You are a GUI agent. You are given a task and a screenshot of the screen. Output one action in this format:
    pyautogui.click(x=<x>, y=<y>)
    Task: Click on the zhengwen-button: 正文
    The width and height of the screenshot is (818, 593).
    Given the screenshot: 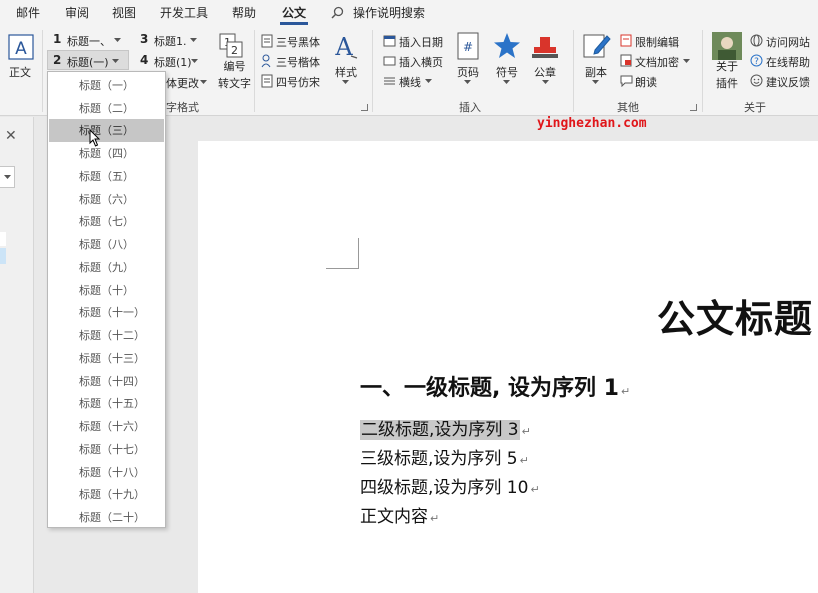 What is the action you would take?
    pyautogui.click(x=20, y=72)
    